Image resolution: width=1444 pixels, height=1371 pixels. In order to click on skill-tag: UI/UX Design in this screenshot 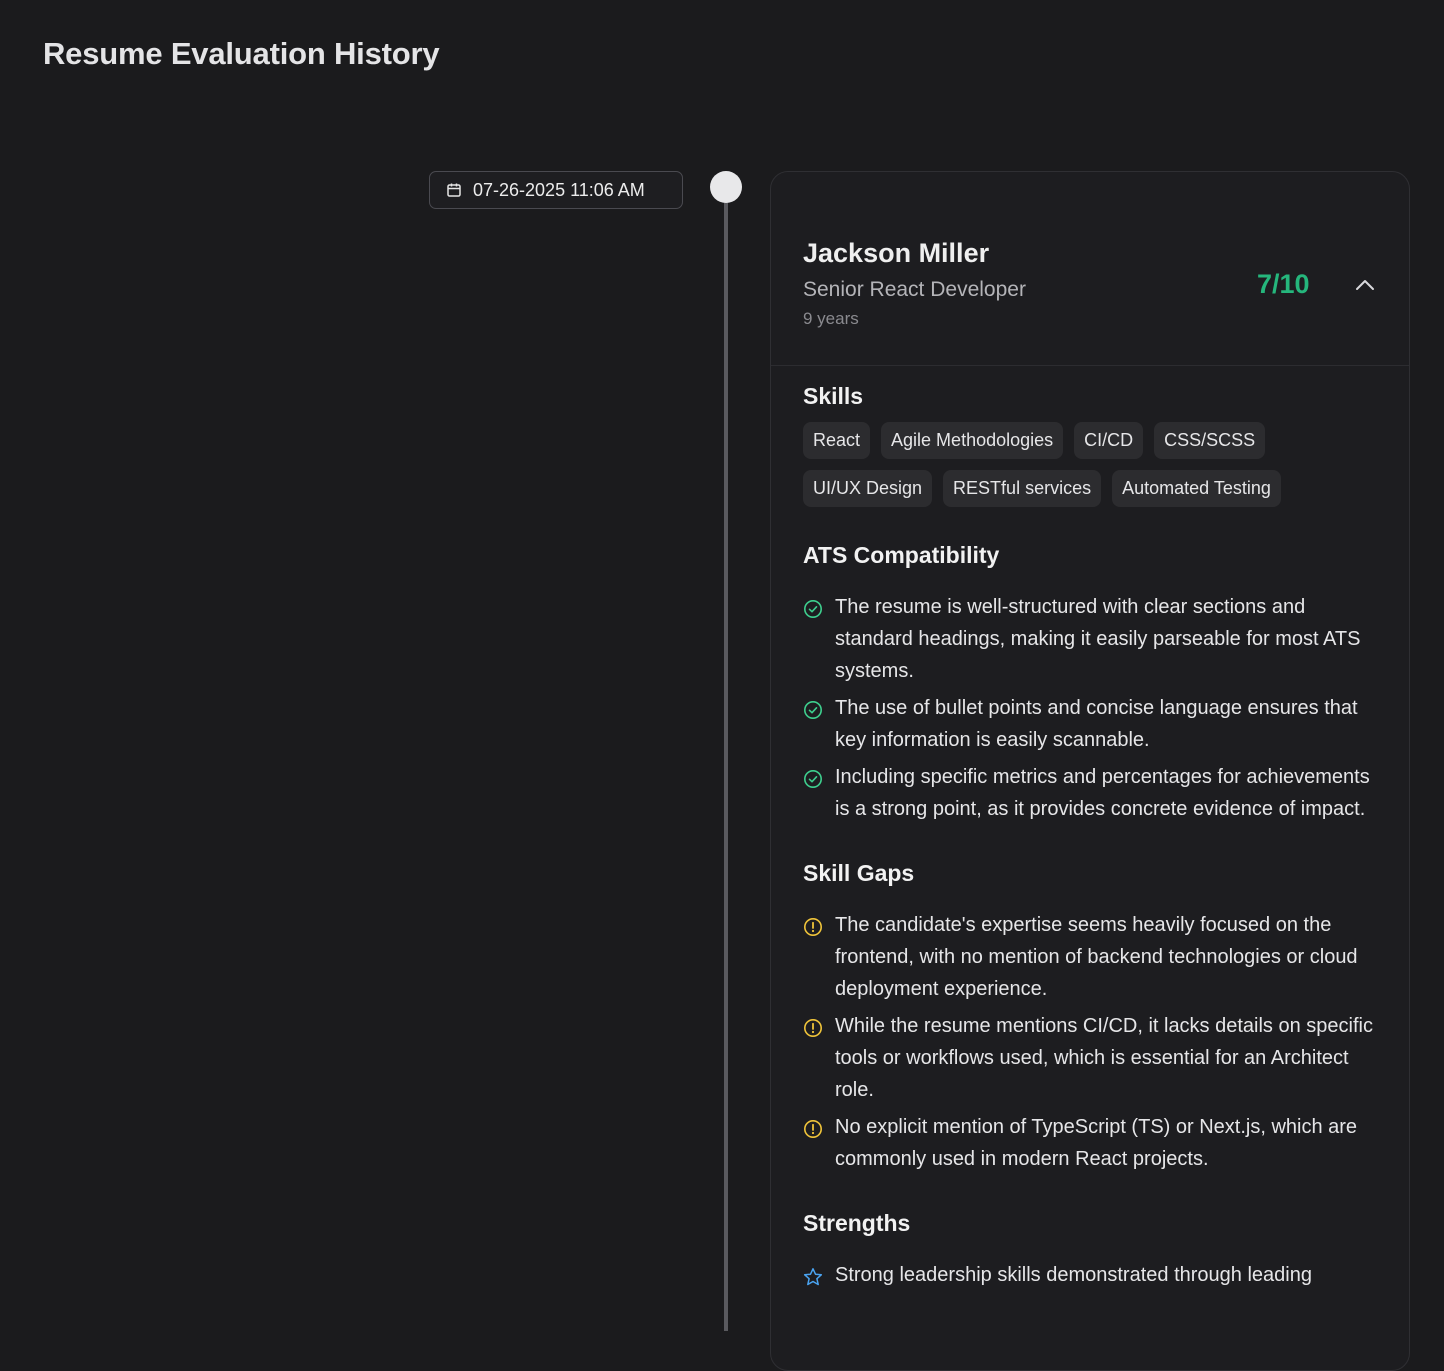, I will do `click(868, 488)`.